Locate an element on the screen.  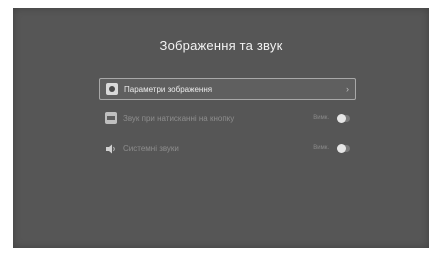
speaker-icon-graphic is located at coordinates (110, 149).